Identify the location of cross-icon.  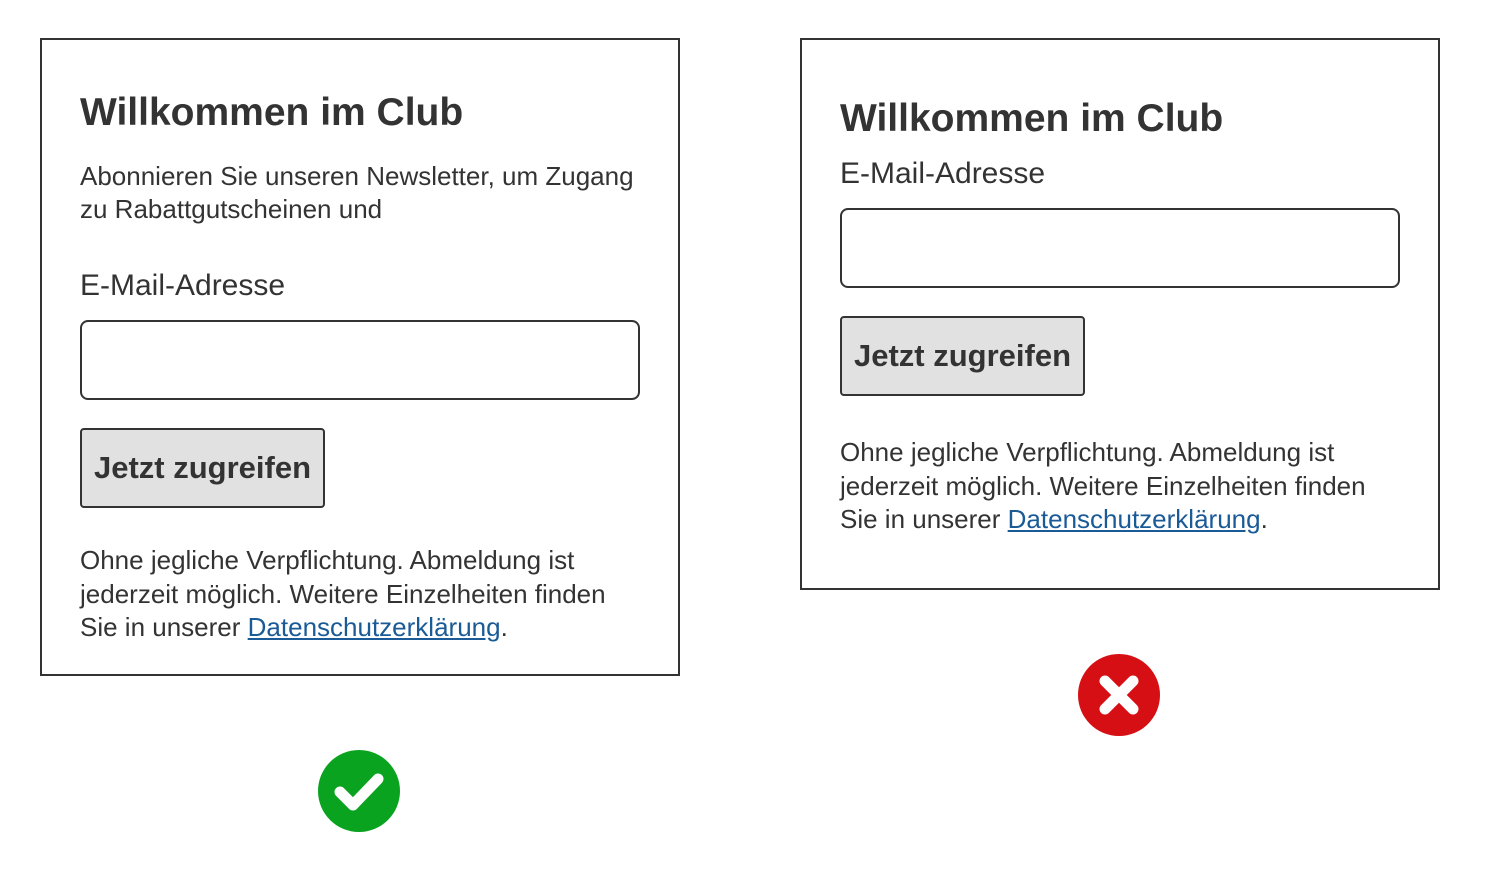
(1119, 695).